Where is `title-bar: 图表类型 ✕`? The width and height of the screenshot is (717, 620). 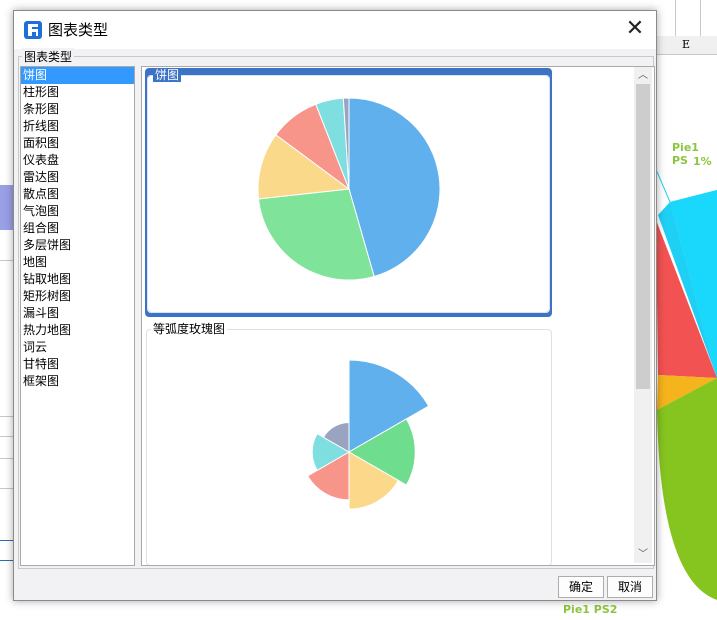
title-bar: 图表类型 ✕ is located at coordinates (335, 30).